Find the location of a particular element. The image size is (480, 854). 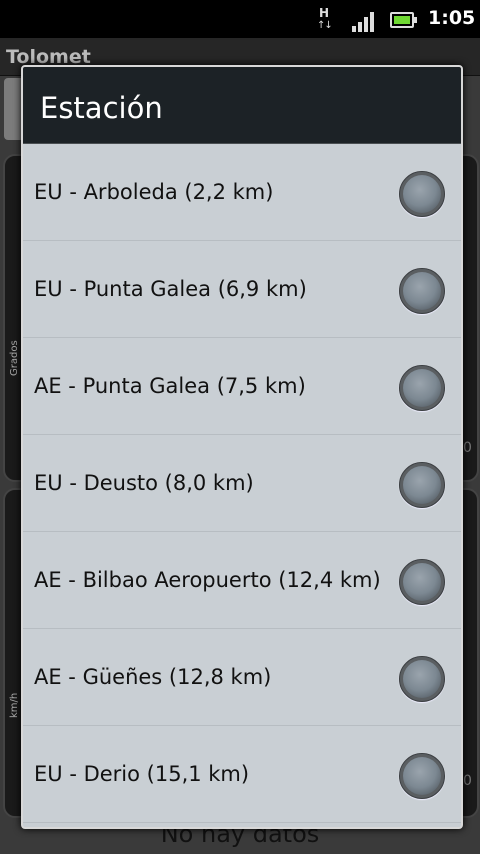

status-time: 1:05 is located at coordinates (452, 18).